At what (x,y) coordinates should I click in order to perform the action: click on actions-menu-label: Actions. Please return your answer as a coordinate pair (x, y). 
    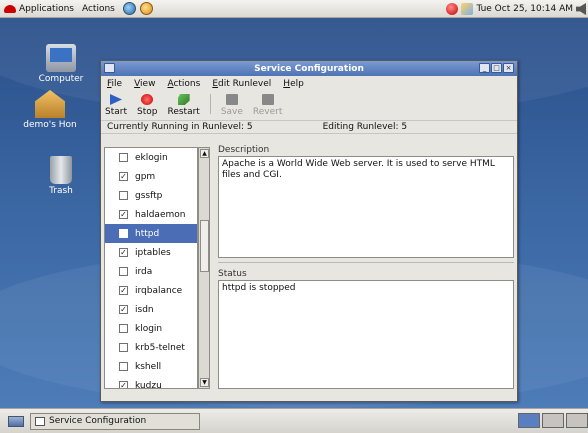
    Looking at the image, I should click on (98, 8).